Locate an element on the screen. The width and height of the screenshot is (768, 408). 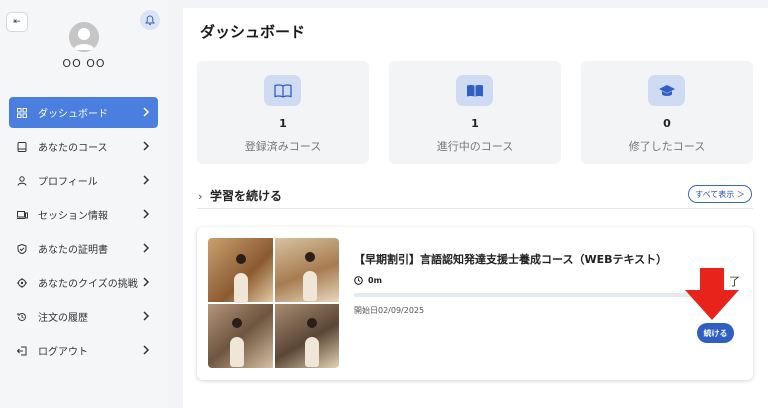
sidebar-item-dashboard: ダッシュボード is located at coordinates (83, 112).